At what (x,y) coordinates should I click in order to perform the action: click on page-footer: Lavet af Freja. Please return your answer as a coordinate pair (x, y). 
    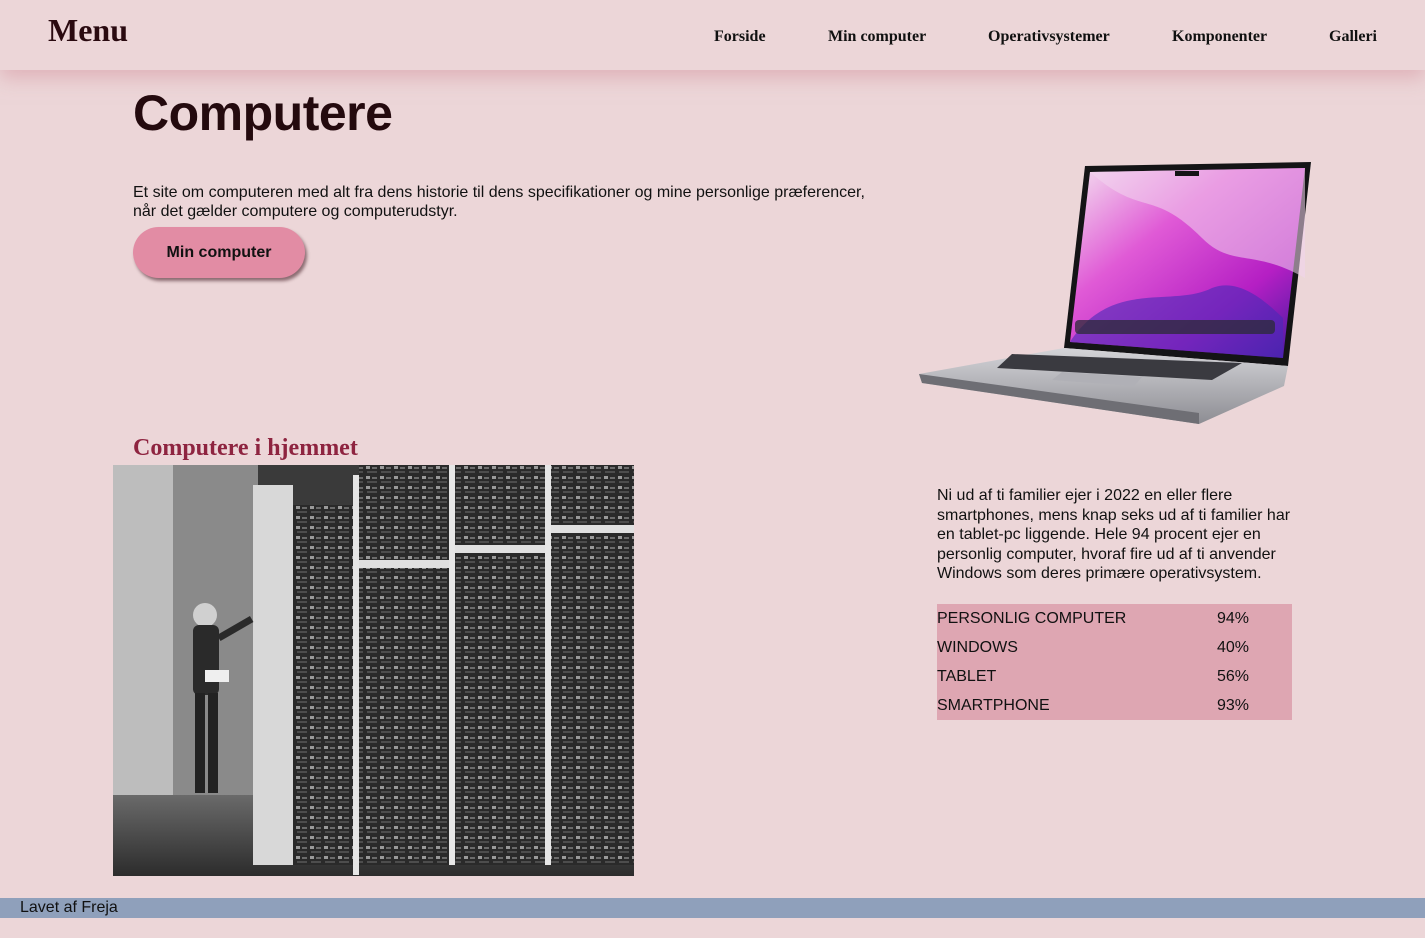
    Looking at the image, I should click on (712, 908).